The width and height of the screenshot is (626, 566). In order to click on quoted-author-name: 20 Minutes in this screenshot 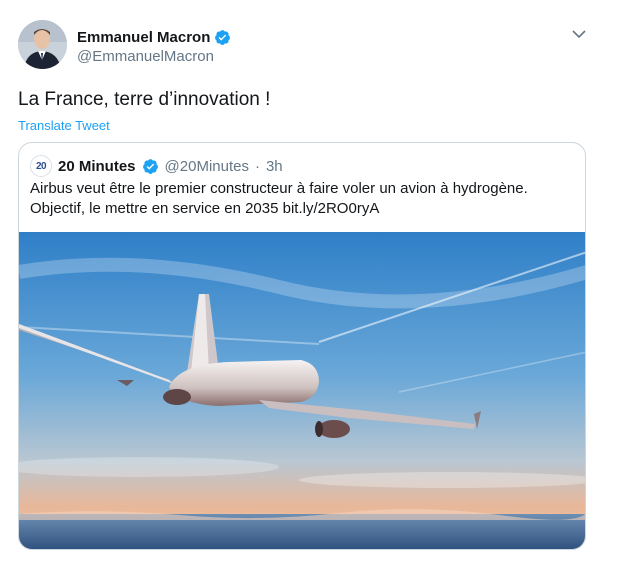, I will do `click(97, 166)`.